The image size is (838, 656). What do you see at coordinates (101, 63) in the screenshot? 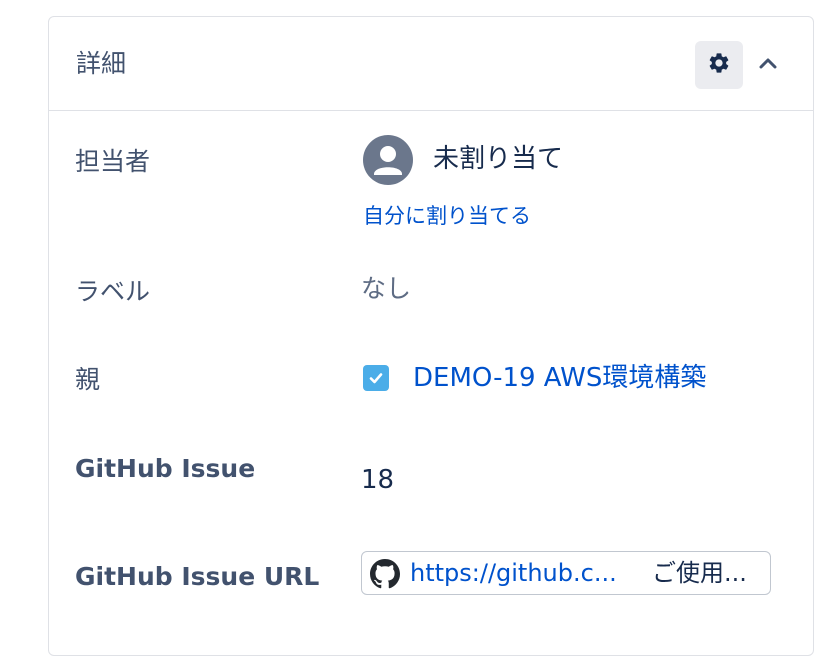
I see `panel-title: 詳細` at bounding box center [101, 63].